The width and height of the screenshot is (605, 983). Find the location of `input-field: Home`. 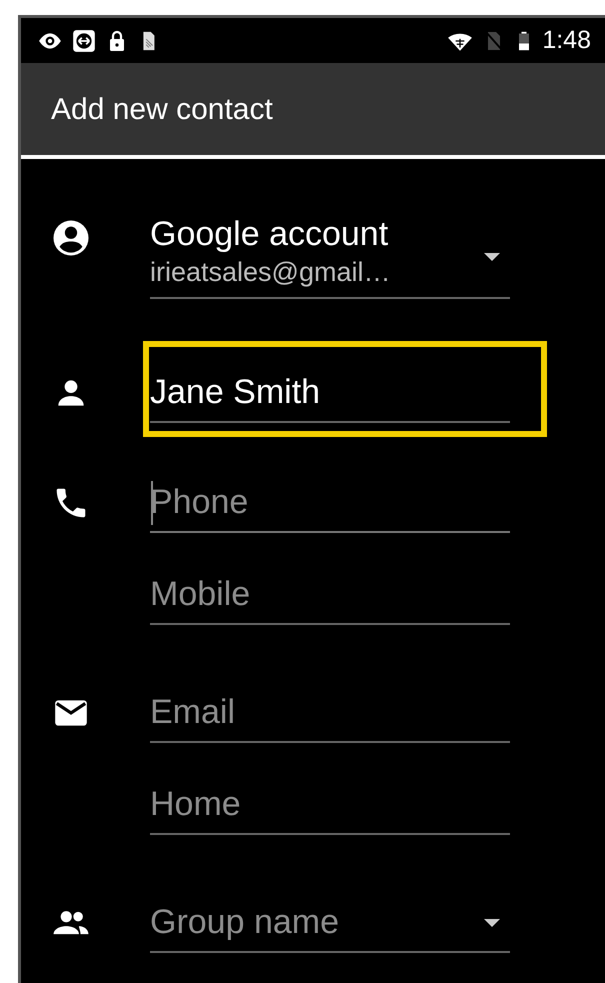

input-field: Home is located at coordinates (330, 805).